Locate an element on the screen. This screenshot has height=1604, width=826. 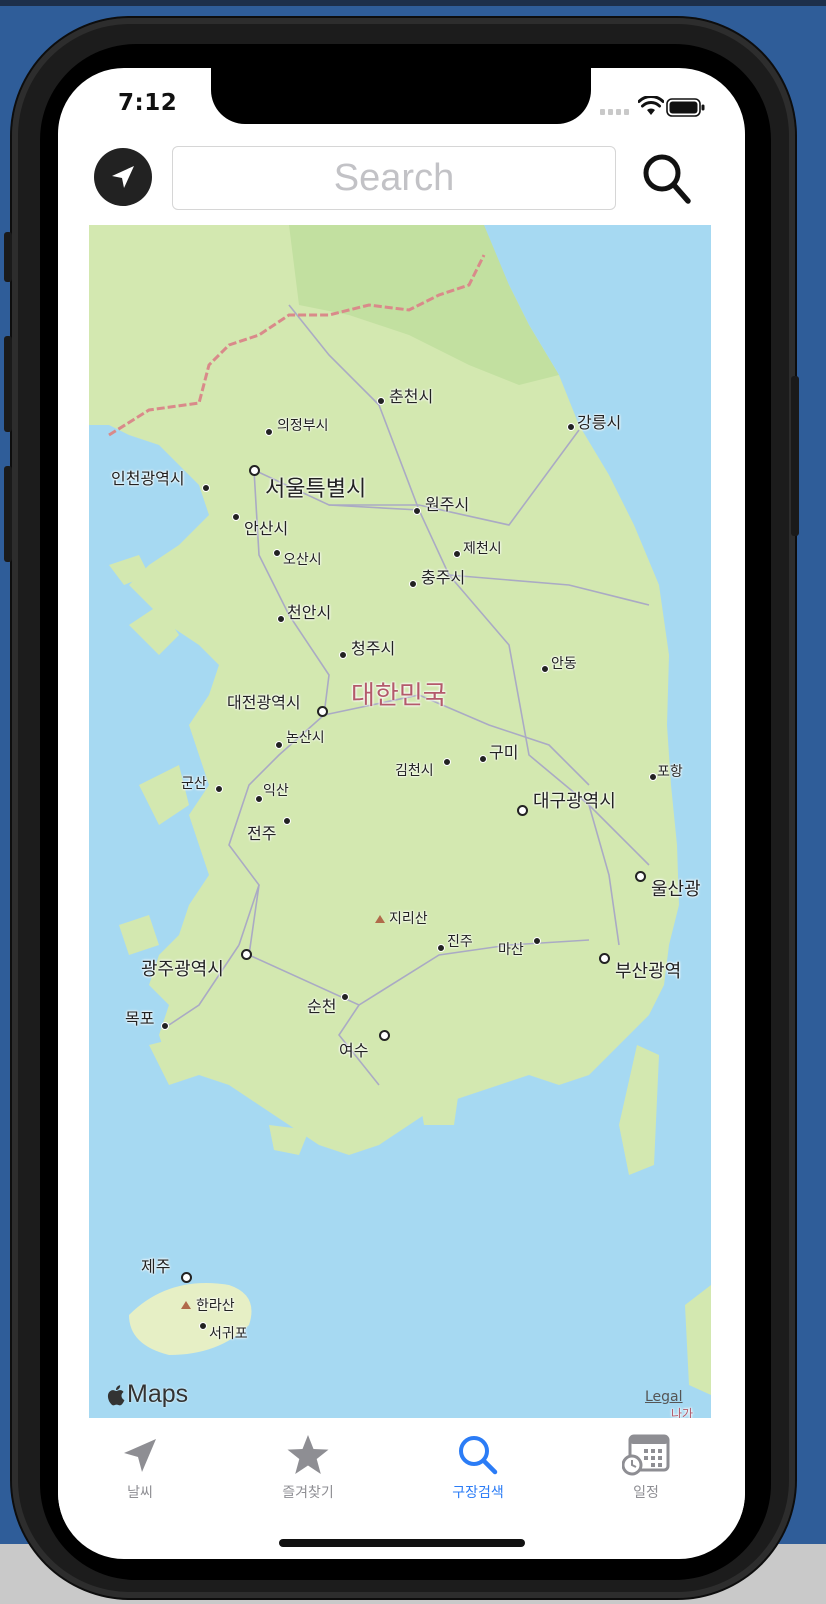
magnifier-icon is located at coordinates (667, 179).